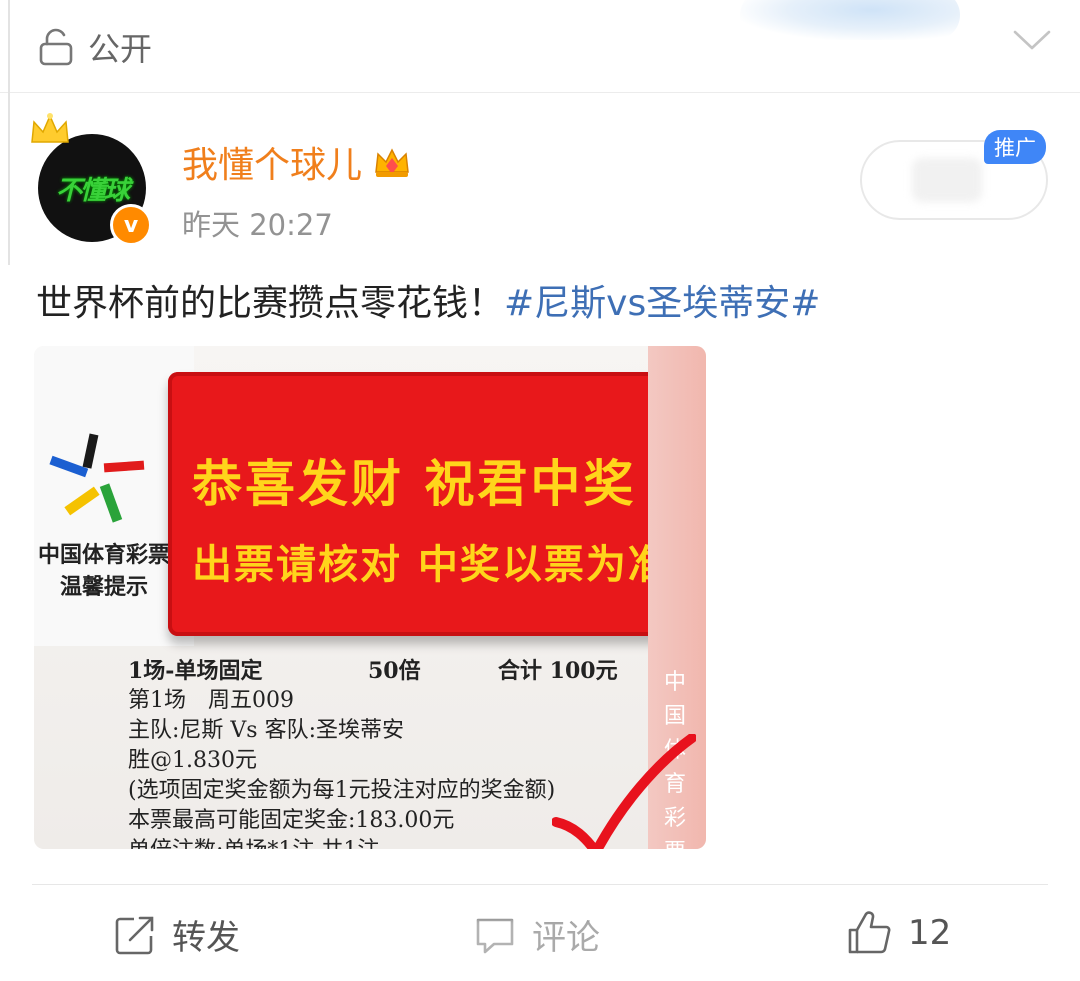 This screenshot has width=1080, height=981. Describe the element at coordinates (272, 162) in the screenshot. I see `username-text: 我懂个球儿` at that location.